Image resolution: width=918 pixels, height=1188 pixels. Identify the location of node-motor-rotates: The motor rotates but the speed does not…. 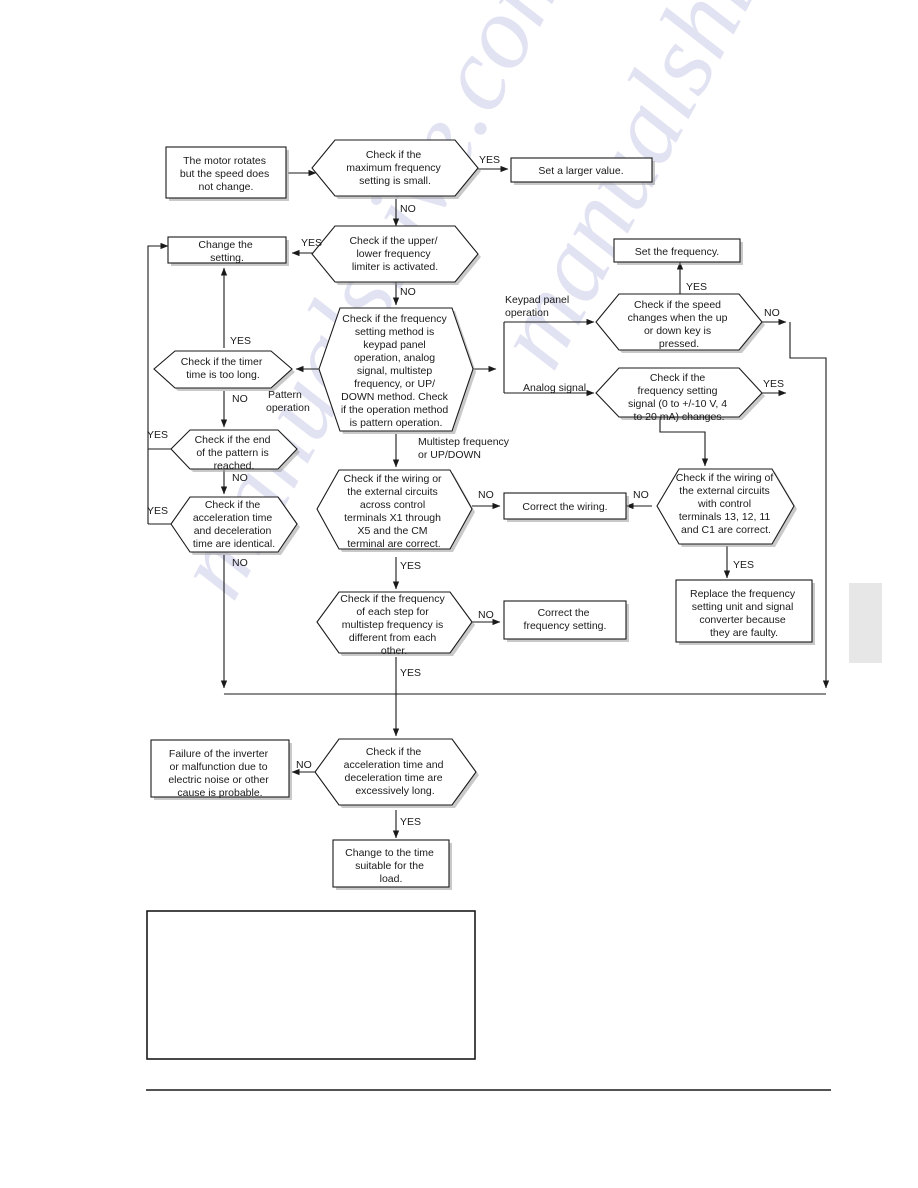
(227, 173).